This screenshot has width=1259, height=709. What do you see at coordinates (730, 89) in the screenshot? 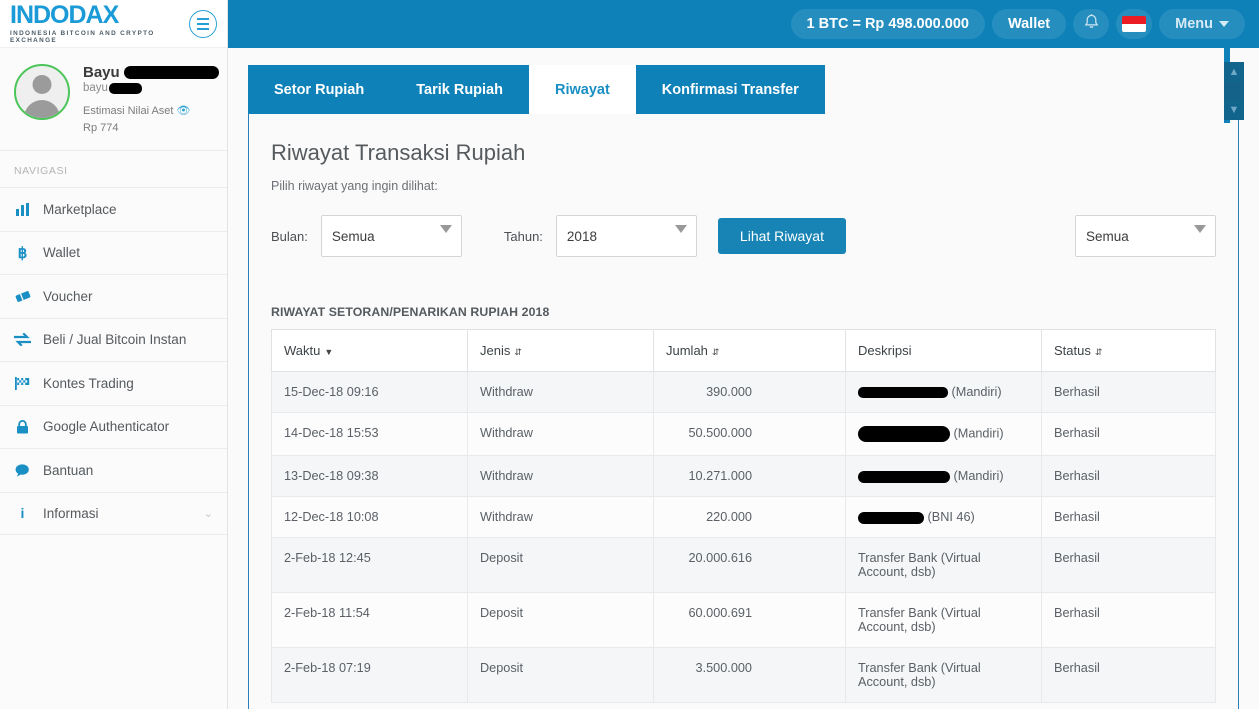
I see `tab-konfirmasi-transfer: Konfirmasi Transfer` at bounding box center [730, 89].